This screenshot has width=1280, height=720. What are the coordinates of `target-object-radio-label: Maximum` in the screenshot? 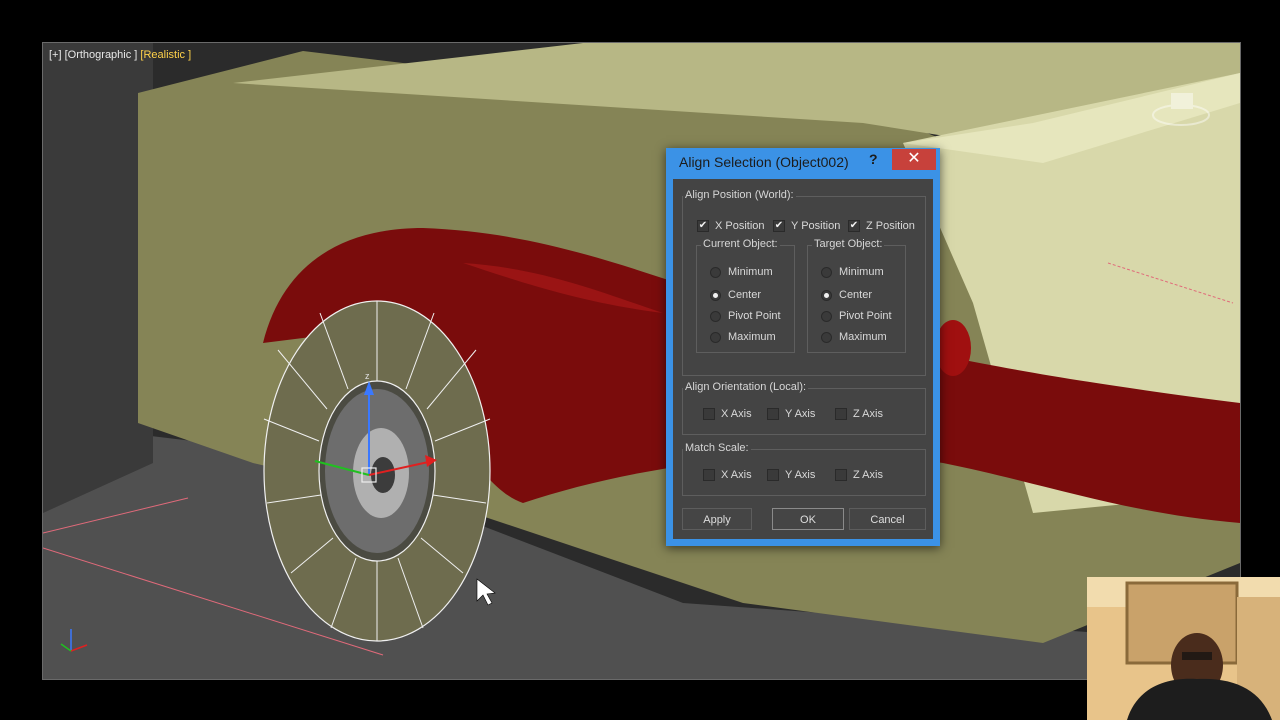 It's located at (863, 337).